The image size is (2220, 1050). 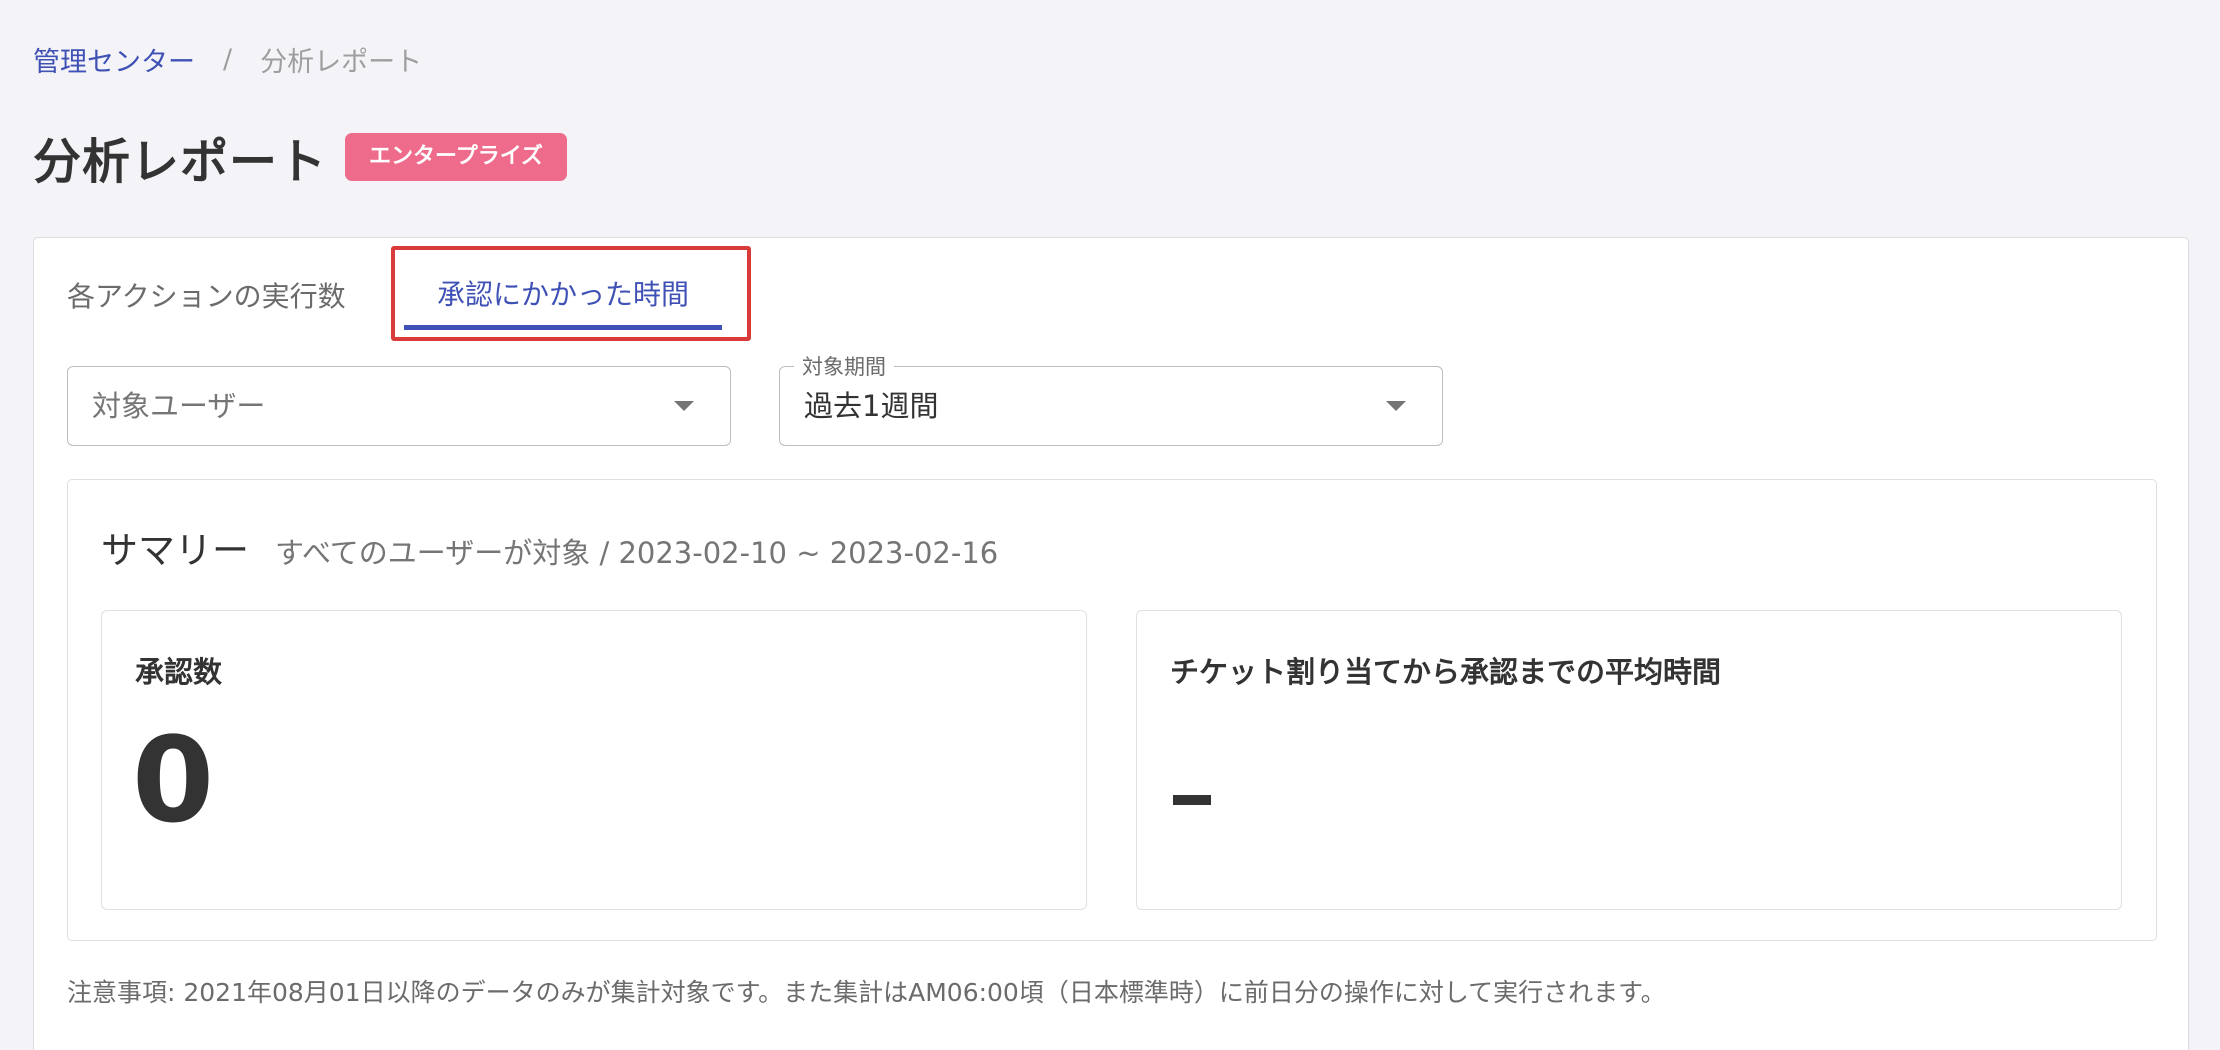 I want to click on title-row: 分析レポート エンタープライズ, so click(x=300, y=157).